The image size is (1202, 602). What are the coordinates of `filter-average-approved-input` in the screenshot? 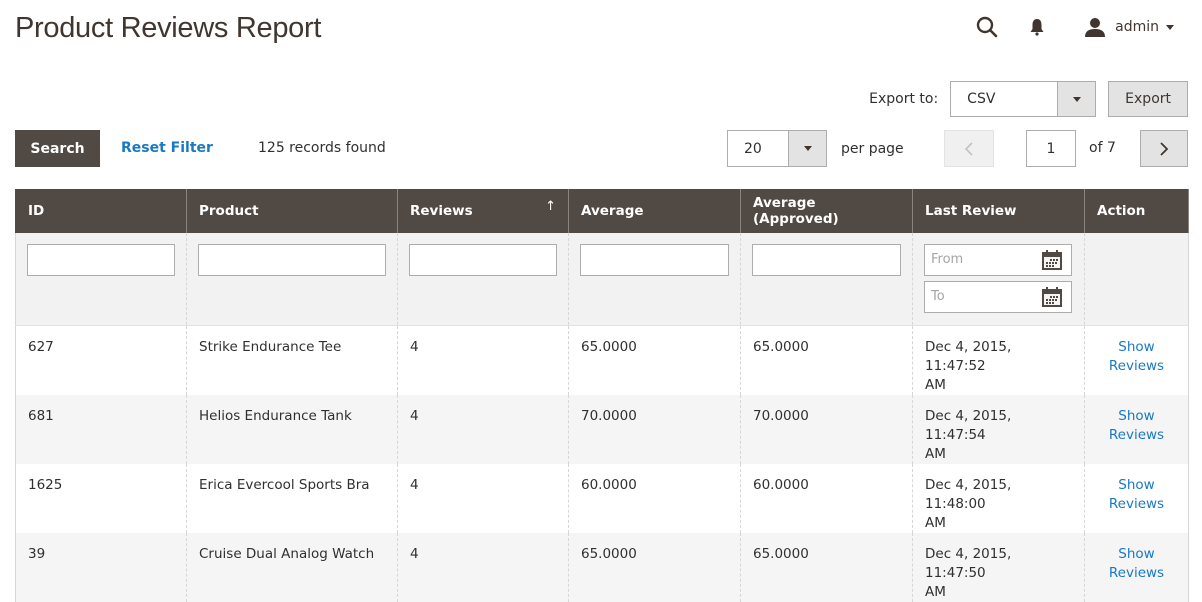 It's located at (826, 260).